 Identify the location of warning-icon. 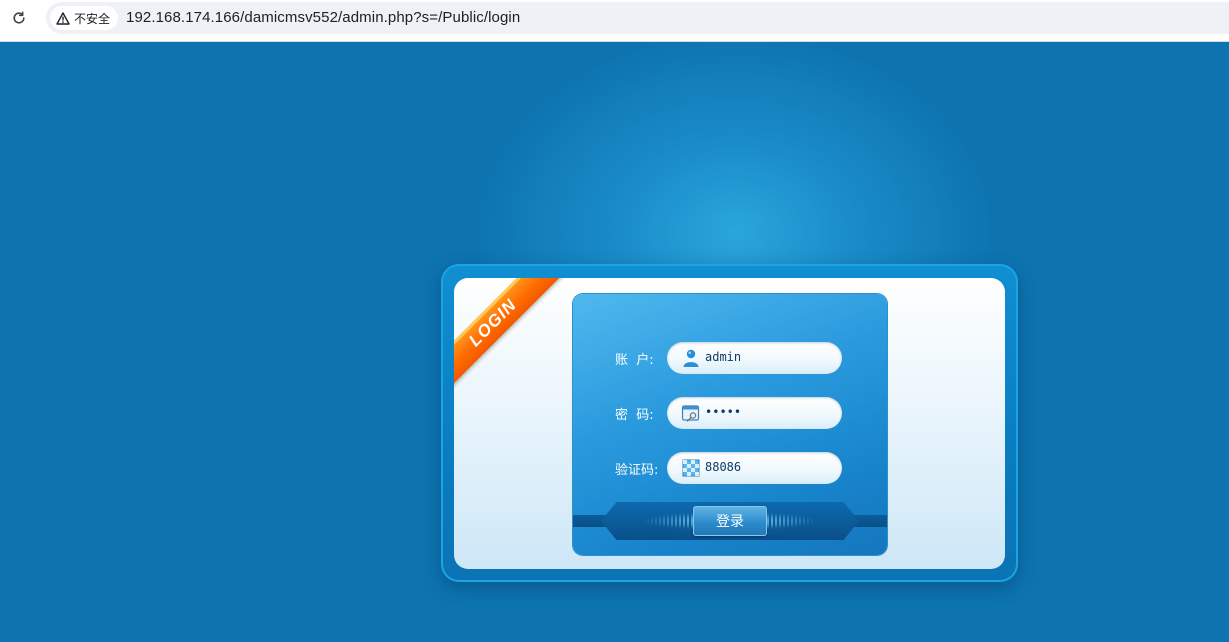
(63, 18).